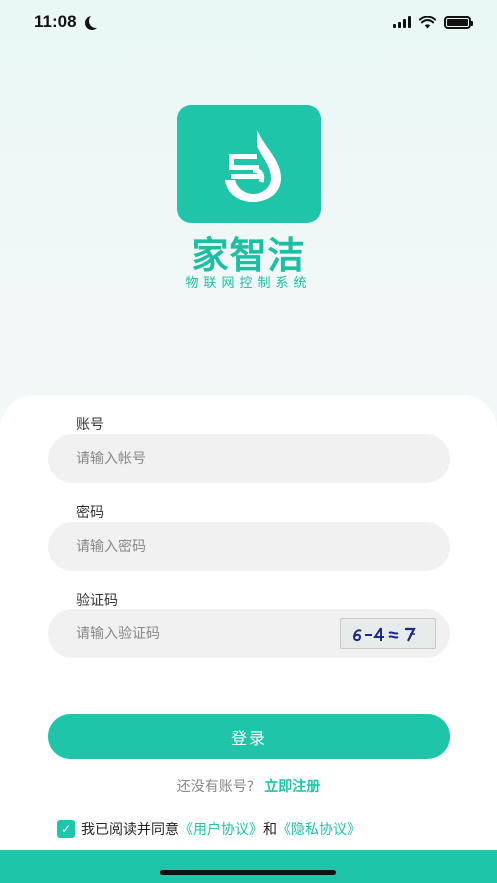 The image size is (497, 883). What do you see at coordinates (427, 21) in the screenshot?
I see `wifi-icon` at bounding box center [427, 21].